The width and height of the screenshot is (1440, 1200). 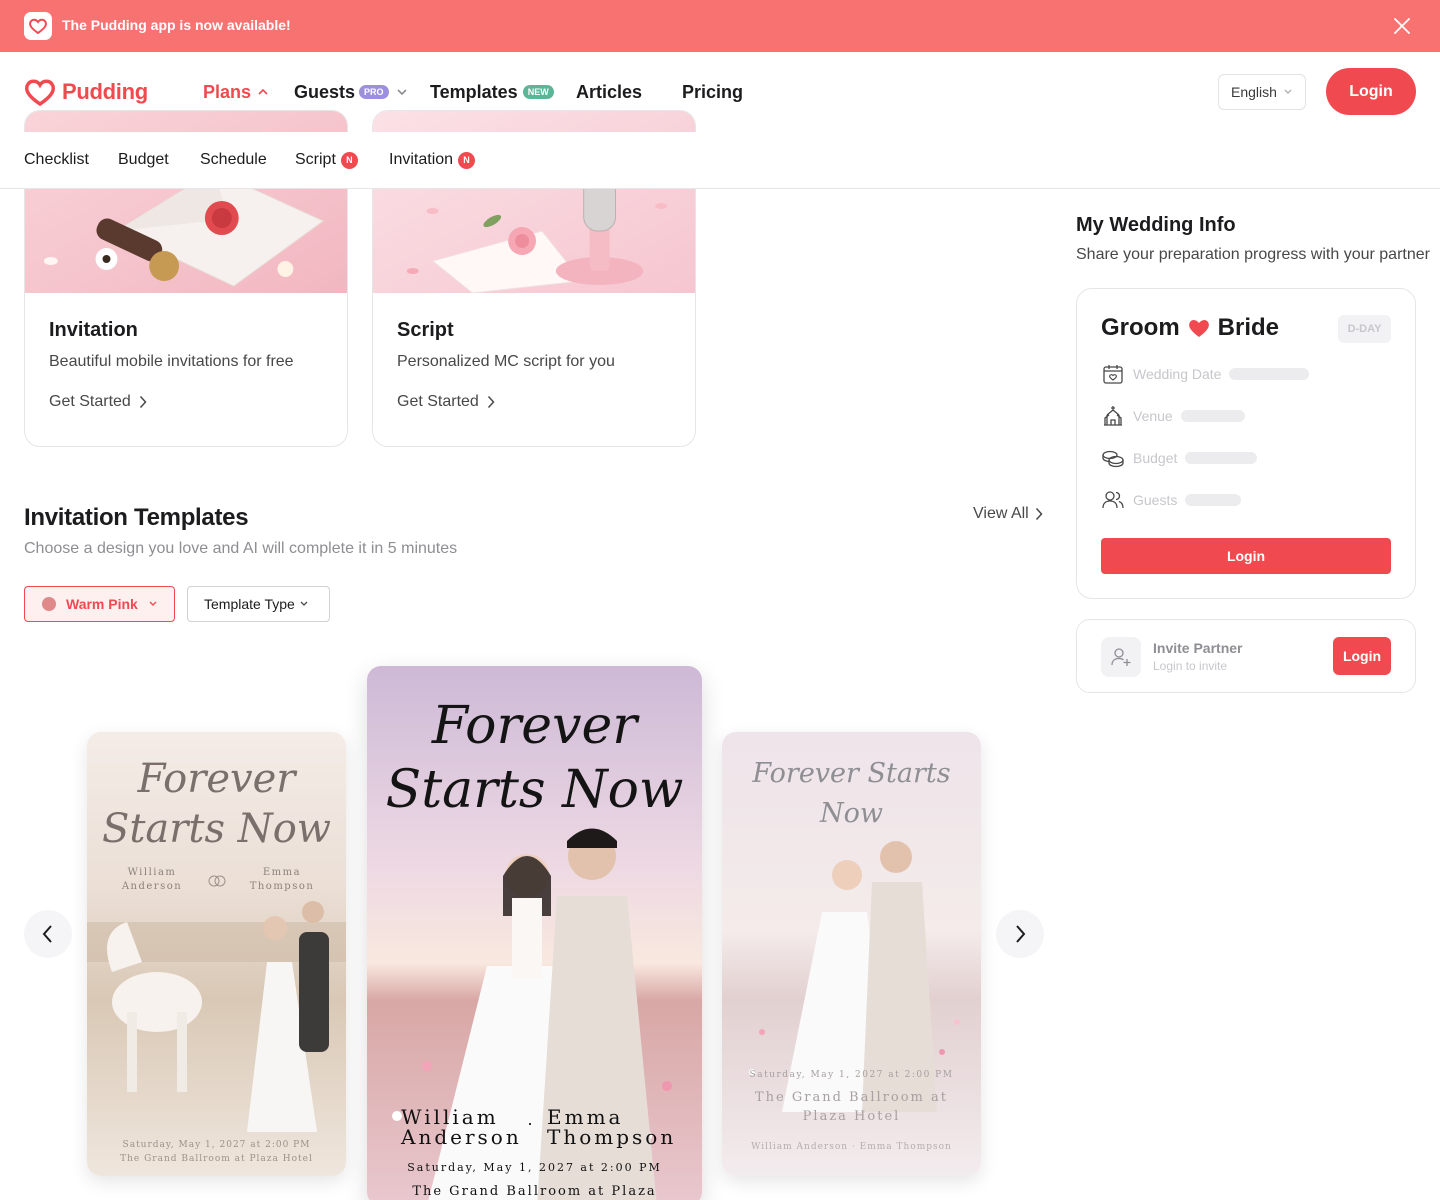 I want to click on template-type-dropdown: Template Type, so click(x=258, y=604).